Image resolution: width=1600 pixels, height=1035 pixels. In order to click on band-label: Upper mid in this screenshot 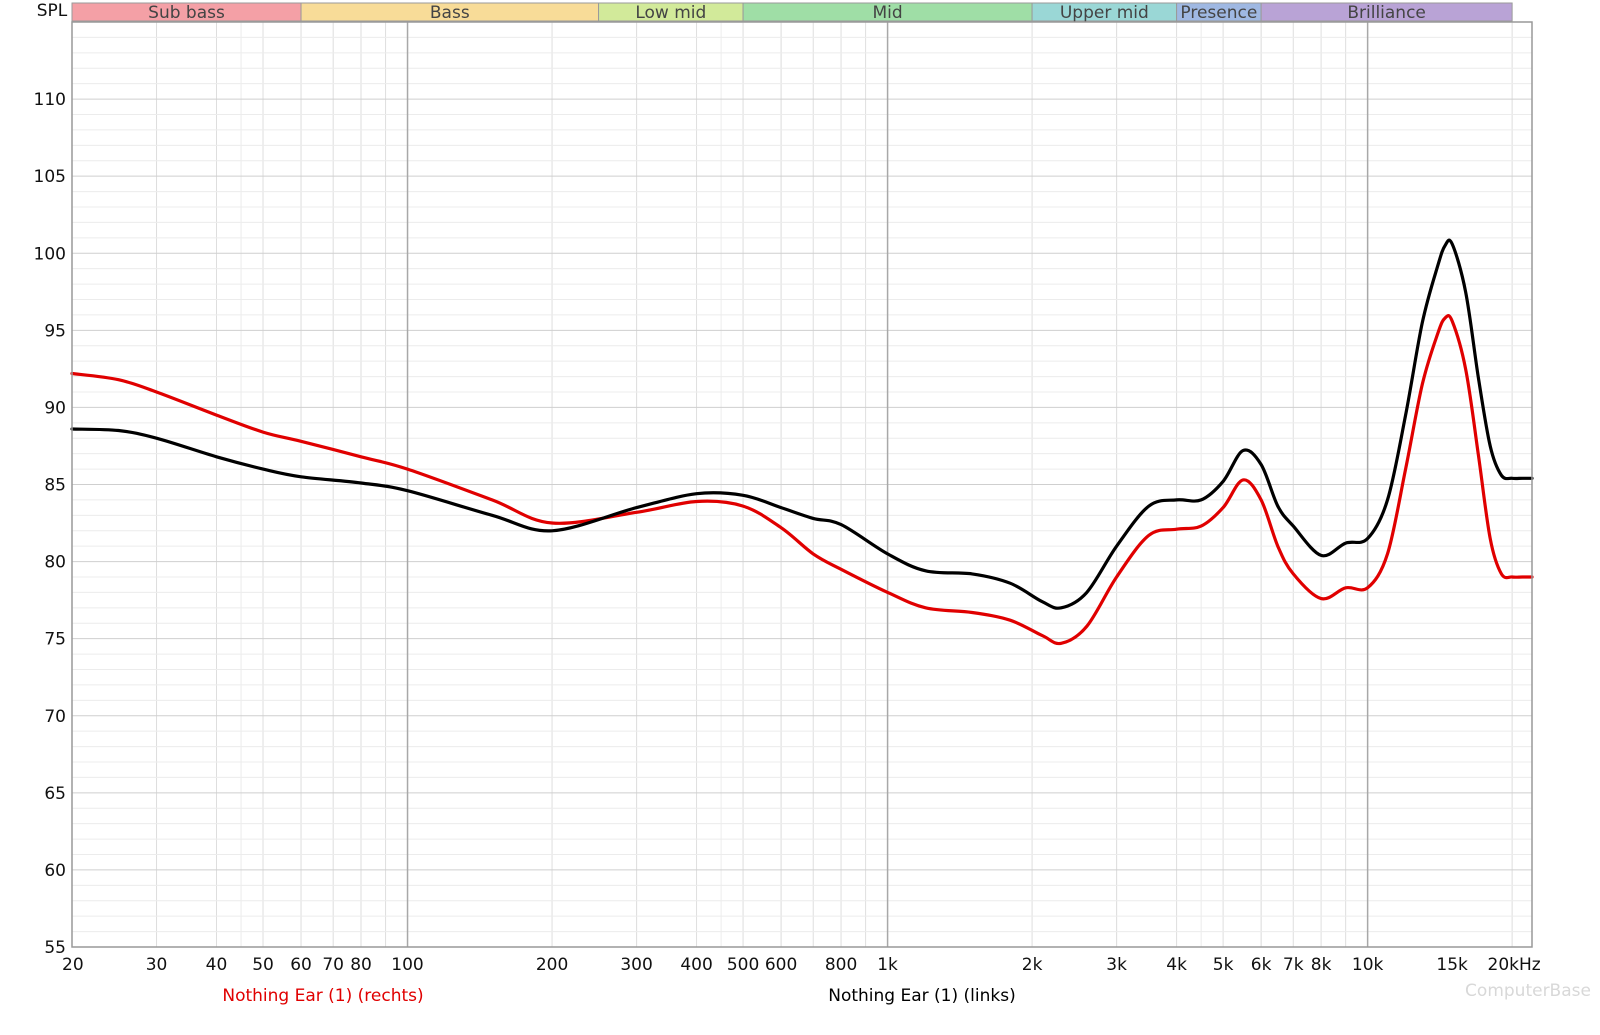, I will do `click(1104, 13)`.